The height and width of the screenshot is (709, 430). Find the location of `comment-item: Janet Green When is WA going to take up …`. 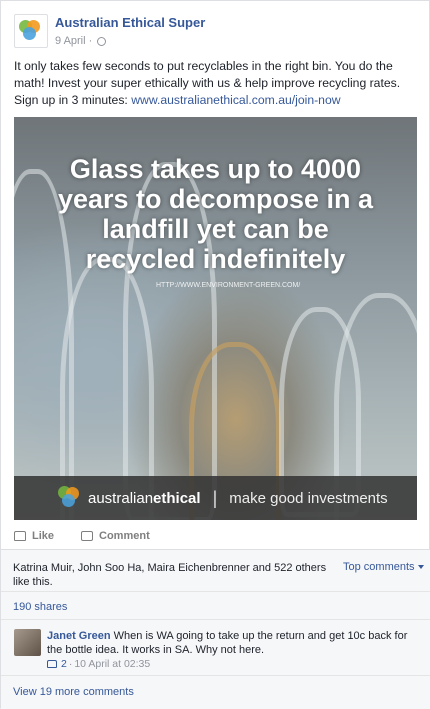

comment-item: Janet Green When is WA going to take up … is located at coordinates (215, 647).